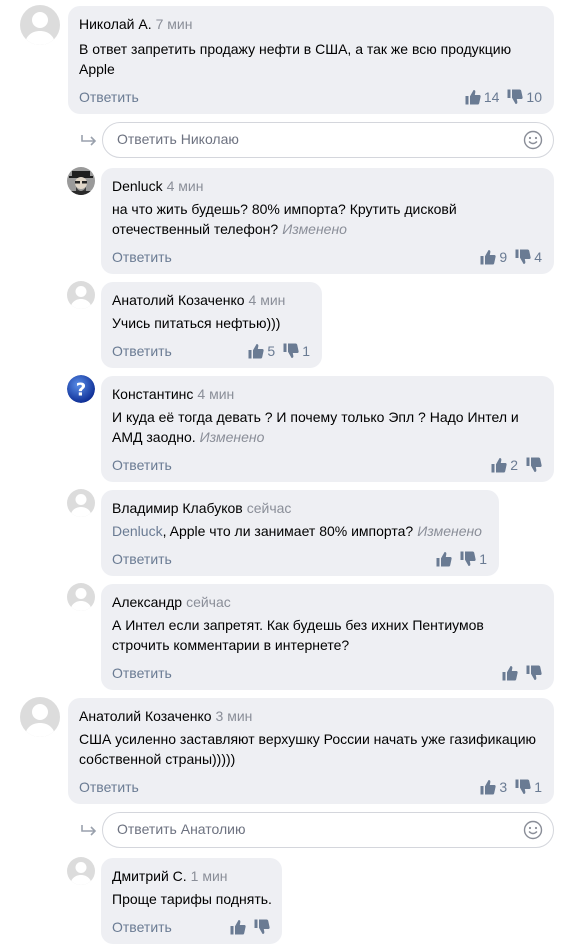 This screenshot has width=568, height=946. I want to click on dislike-count: 10, so click(534, 97).